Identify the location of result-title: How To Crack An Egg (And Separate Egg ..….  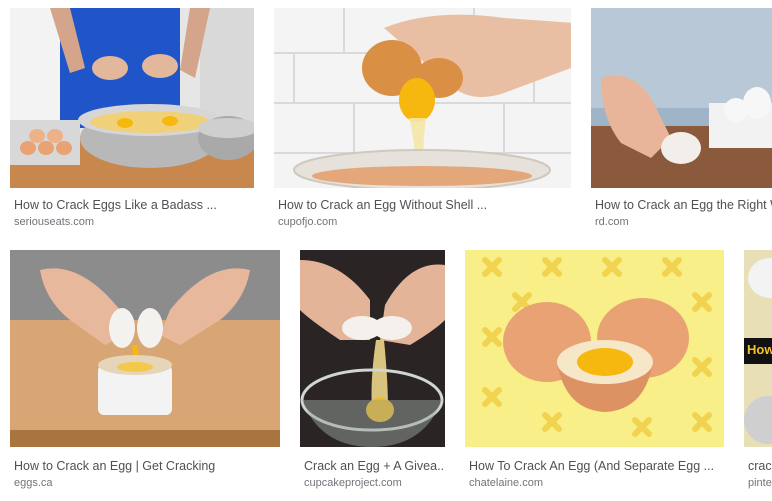
(596, 466).